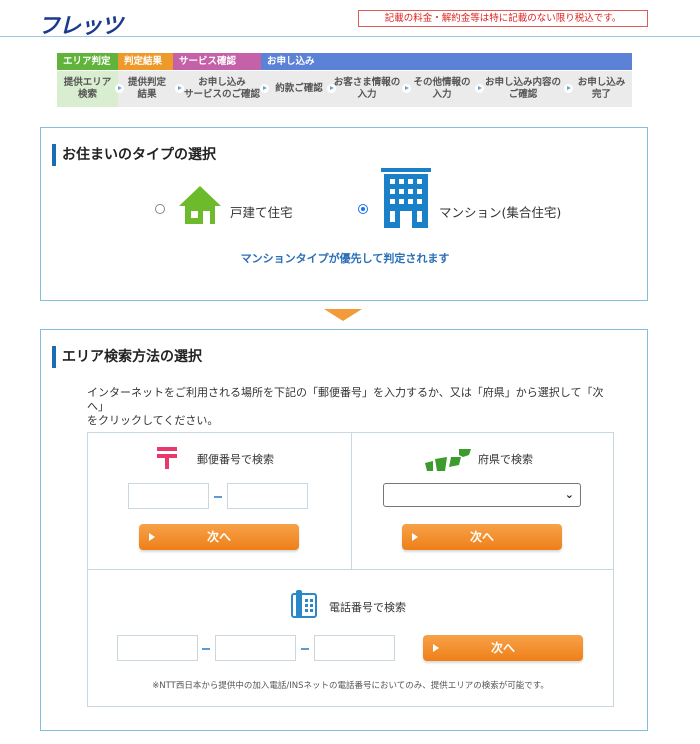  I want to click on down-arrow-icon, so click(343, 315).